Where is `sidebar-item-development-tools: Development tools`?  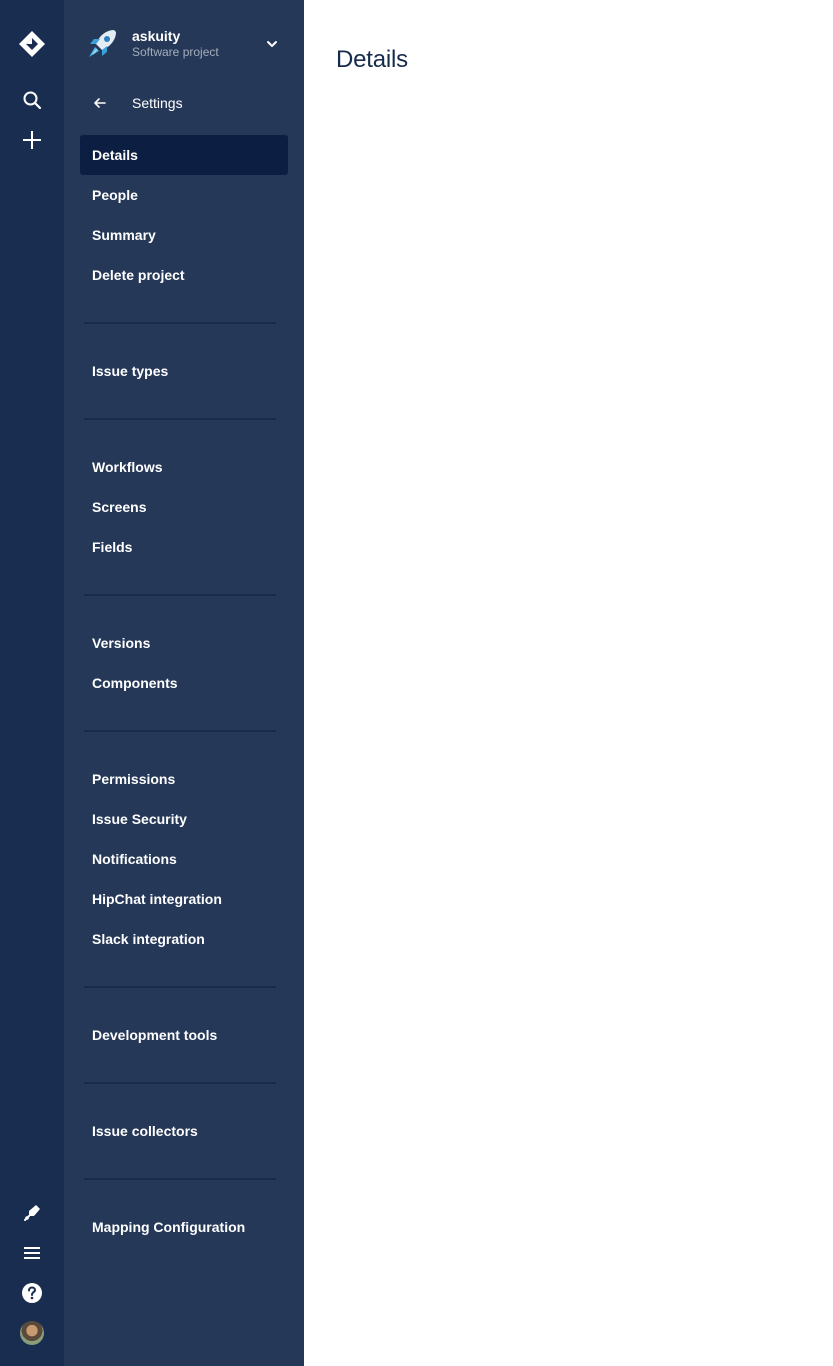 sidebar-item-development-tools: Development tools is located at coordinates (184, 1035).